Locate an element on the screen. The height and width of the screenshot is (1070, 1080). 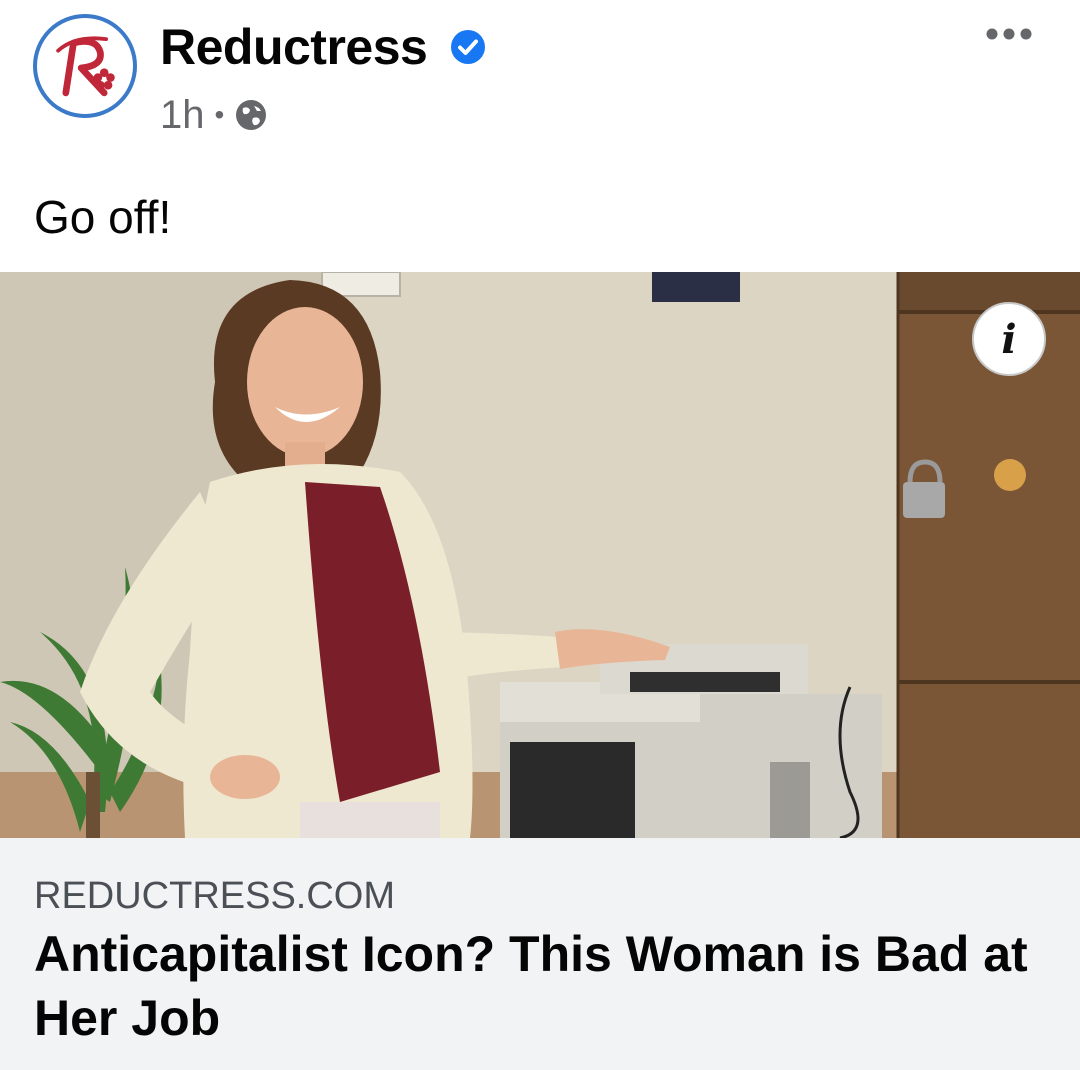
reductress-logo is located at coordinates (85, 66).